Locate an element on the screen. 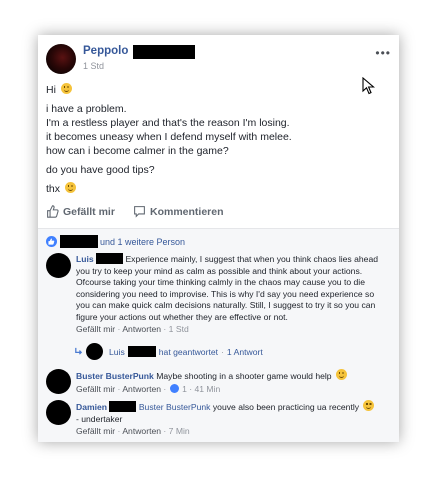 The width and height of the screenshot is (437, 480). reactions-text: und 1 weitere Person is located at coordinates (143, 241).